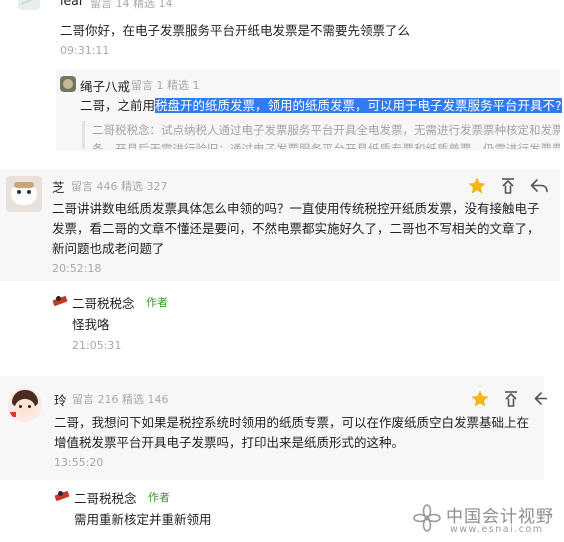  What do you see at coordinates (77, 268) in the screenshot?
I see `comment-time: 20:52:18` at bounding box center [77, 268].